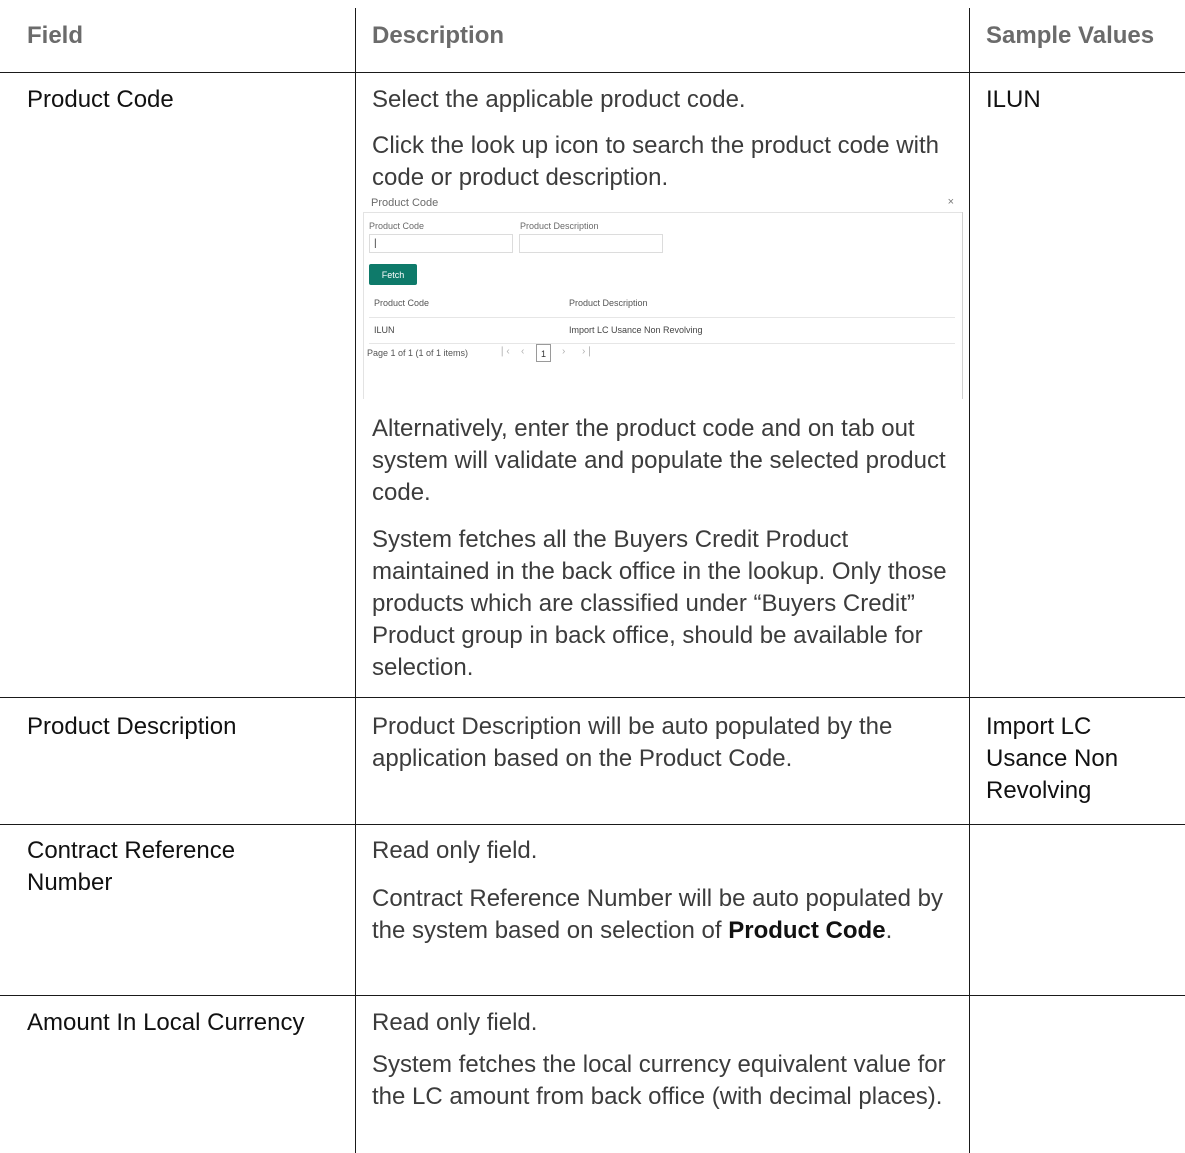 The height and width of the screenshot is (1153, 1185). I want to click on row2-field: Product Description, so click(132, 726).